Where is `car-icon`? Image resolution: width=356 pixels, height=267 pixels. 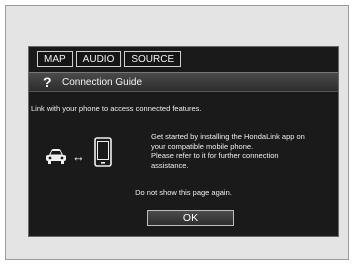 car-icon is located at coordinates (56, 156).